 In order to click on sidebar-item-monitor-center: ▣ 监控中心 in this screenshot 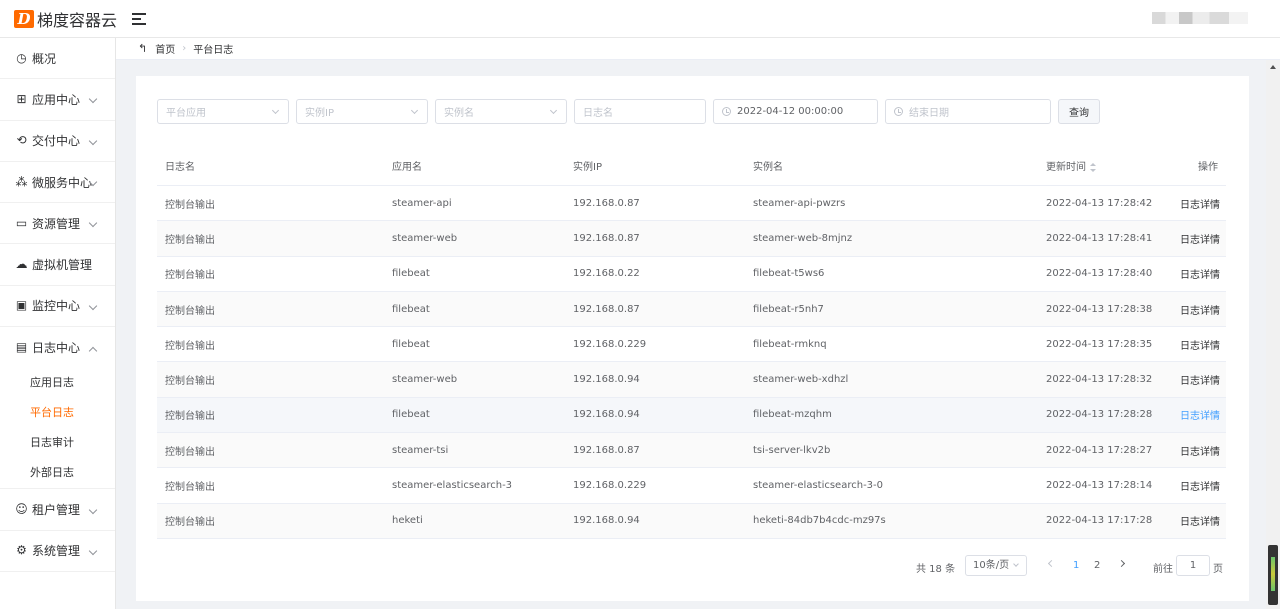, I will do `click(57, 307)`.